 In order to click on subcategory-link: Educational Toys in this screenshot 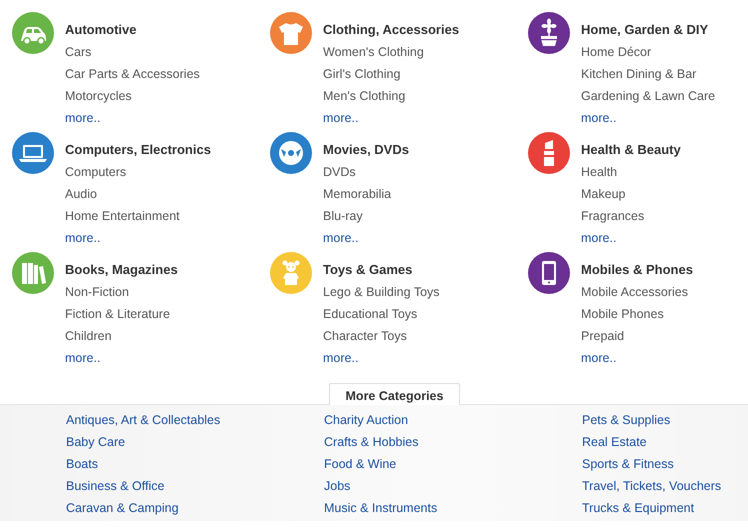, I will do `click(370, 314)`.